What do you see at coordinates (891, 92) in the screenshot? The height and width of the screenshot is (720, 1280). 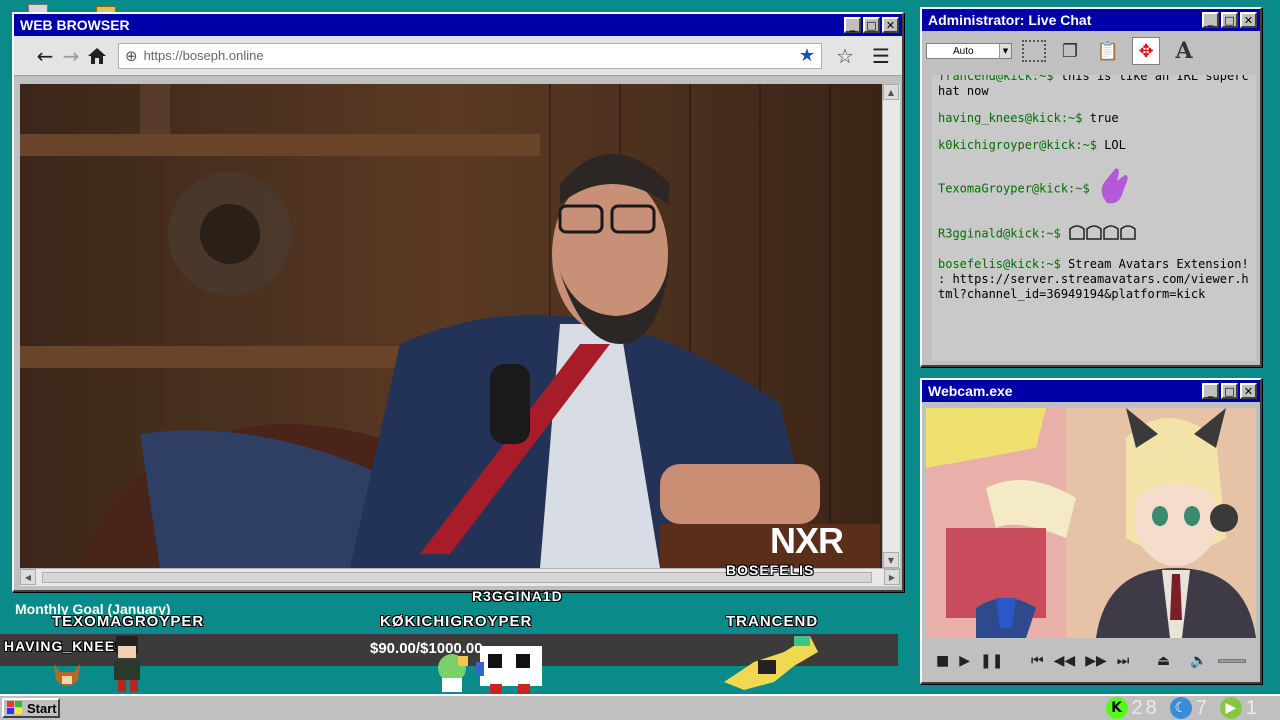 I see `scroll-up-icon: ▲` at bounding box center [891, 92].